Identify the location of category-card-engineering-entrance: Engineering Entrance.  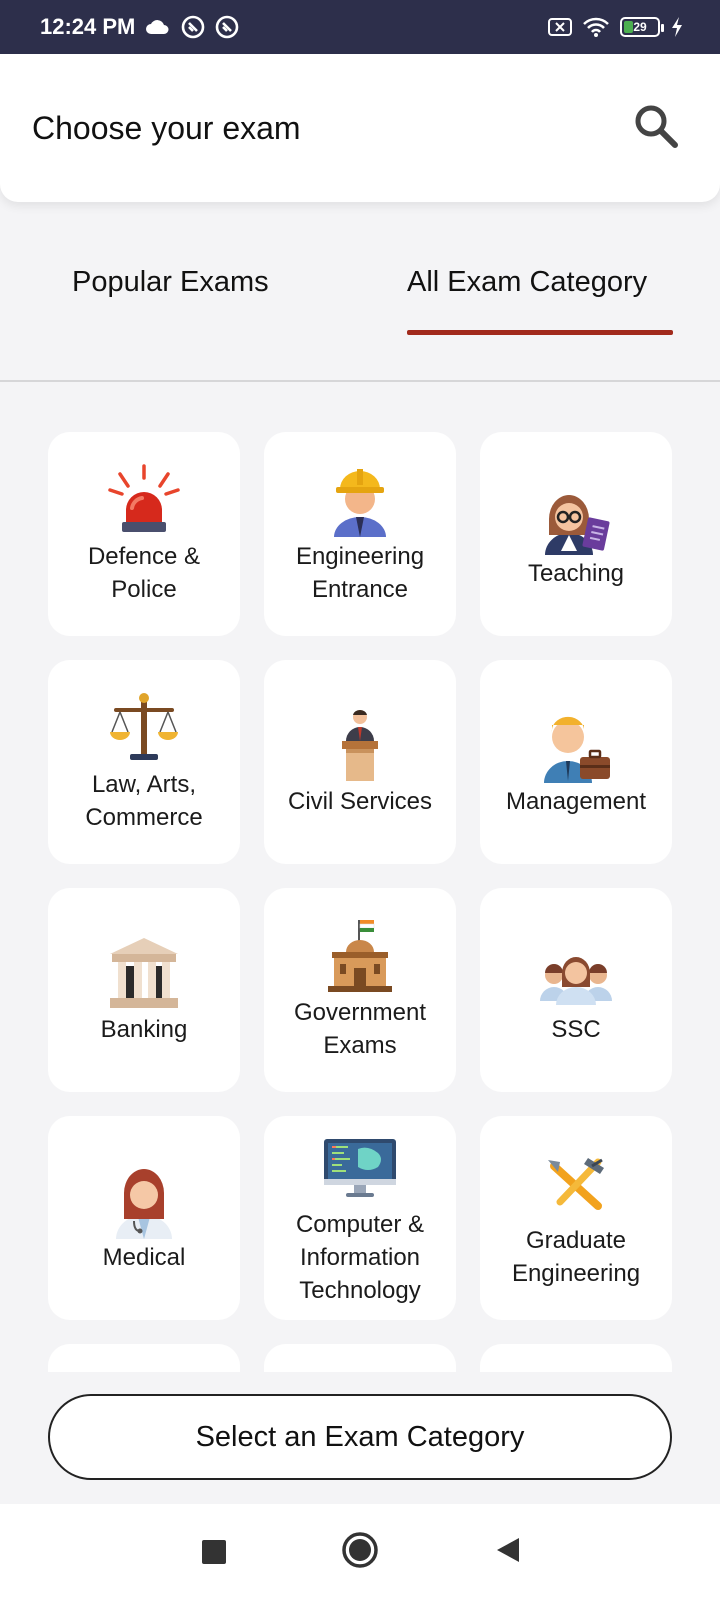
(360, 534).